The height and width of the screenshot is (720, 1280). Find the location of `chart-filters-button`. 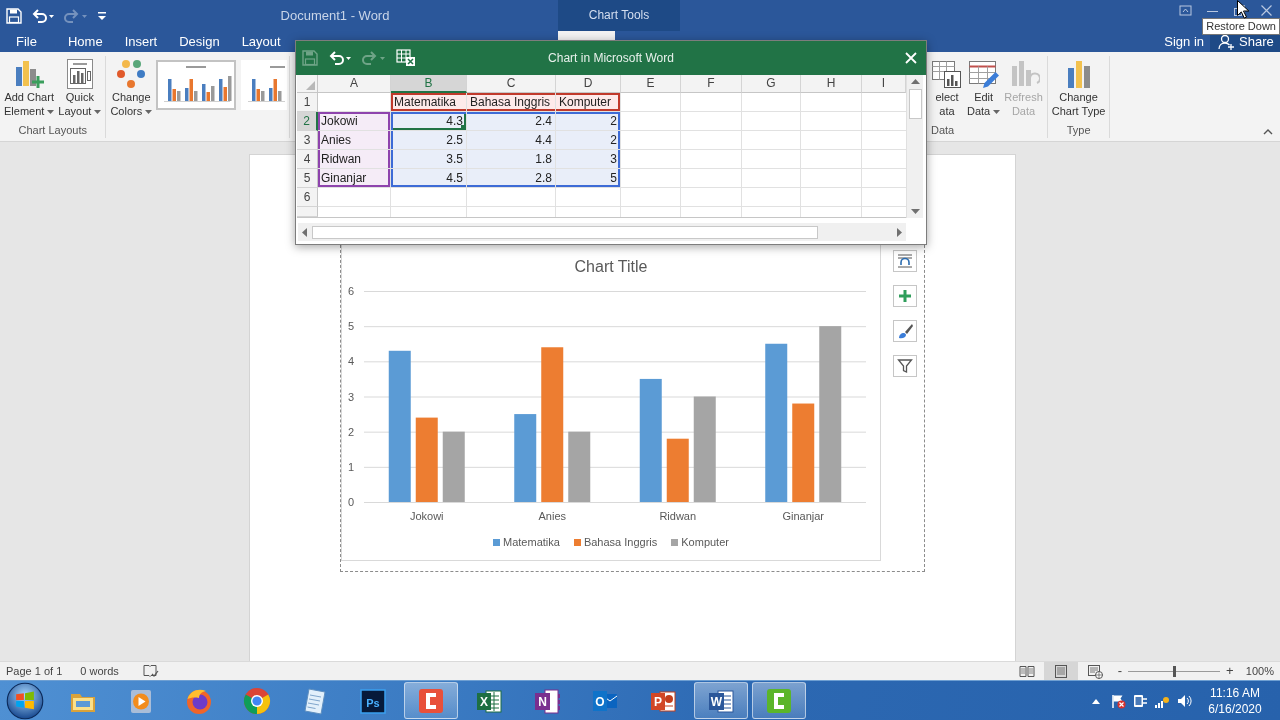

chart-filters-button is located at coordinates (905, 366).